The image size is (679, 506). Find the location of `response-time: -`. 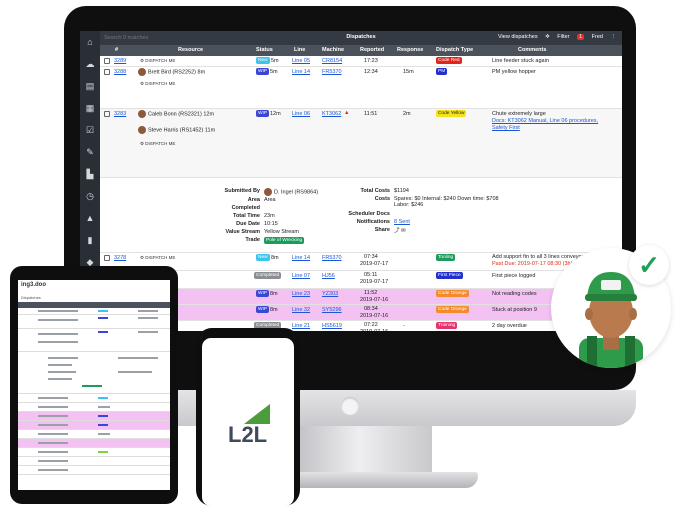

response-time: - is located at coordinates (404, 326).